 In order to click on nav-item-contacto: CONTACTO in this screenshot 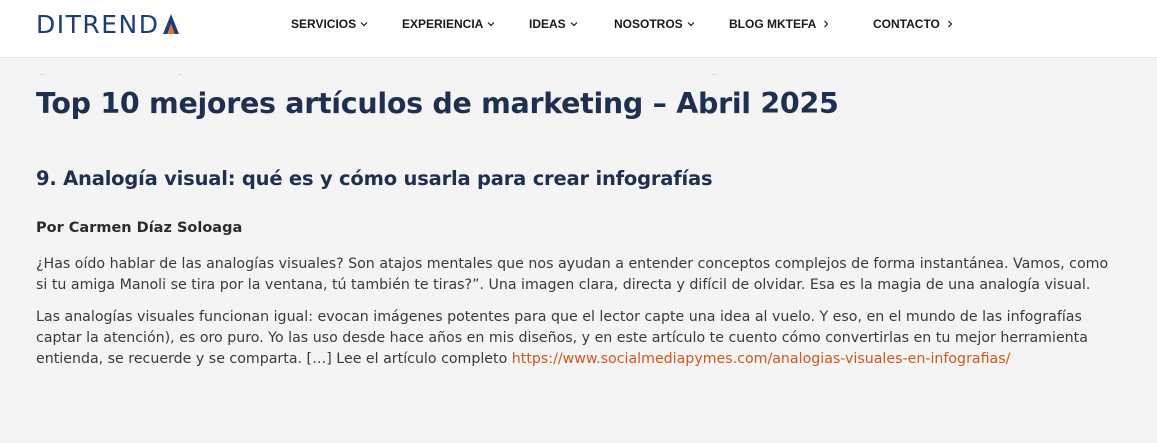, I will do `click(913, 24)`.